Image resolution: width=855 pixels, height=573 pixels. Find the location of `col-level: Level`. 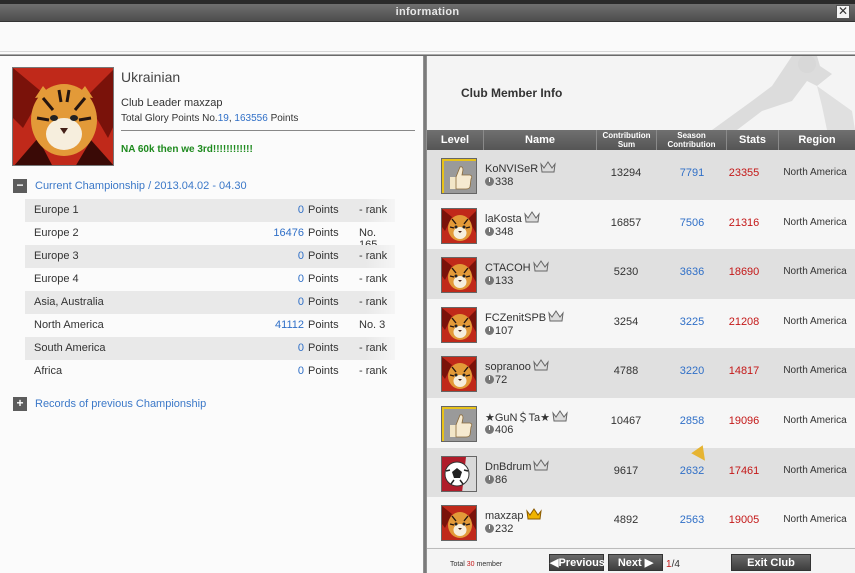

col-level: Level is located at coordinates (455, 140).